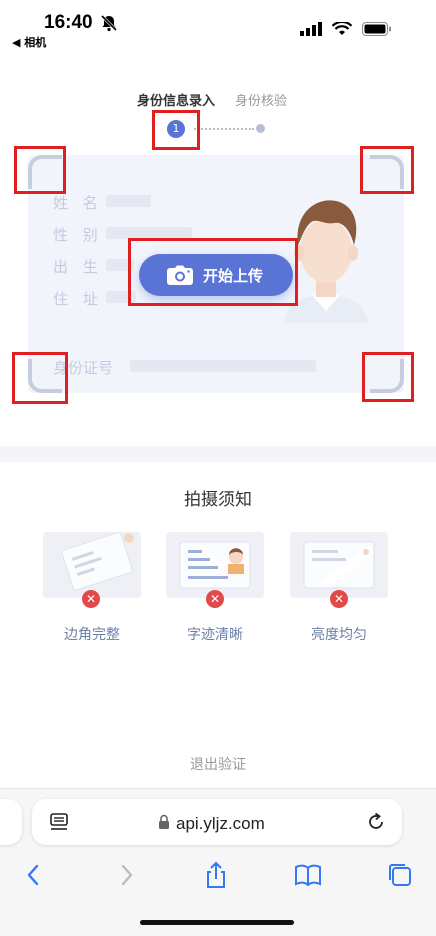 The width and height of the screenshot is (436, 936). What do you see at coordinates (218, 28) in the screenshot?
I see `status-bar: 16:40 ◀ 相机` at bounding box center [218, 28].